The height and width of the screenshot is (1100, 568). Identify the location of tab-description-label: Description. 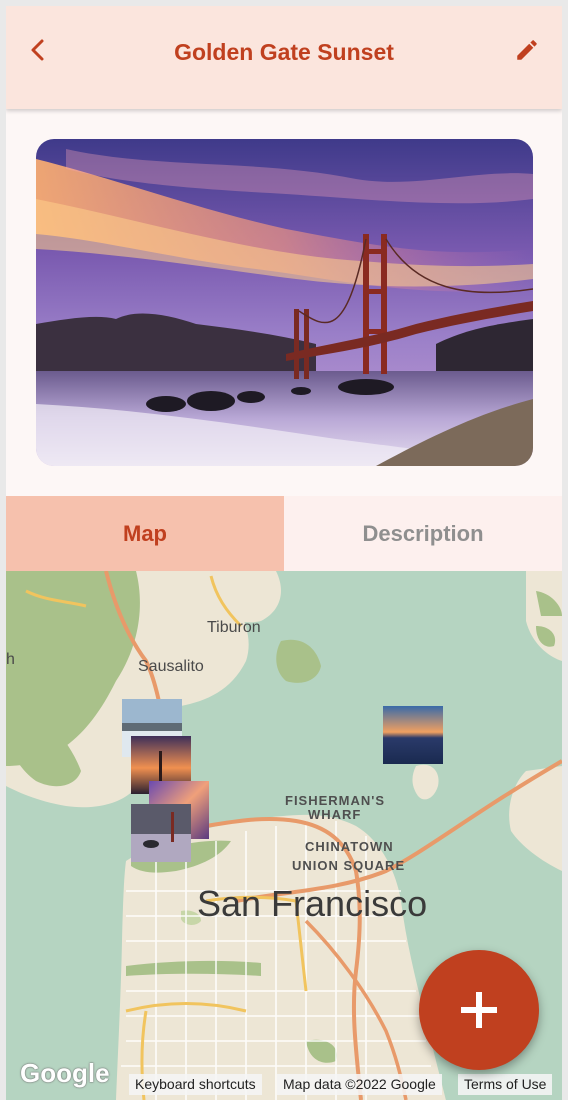
(423, 533).